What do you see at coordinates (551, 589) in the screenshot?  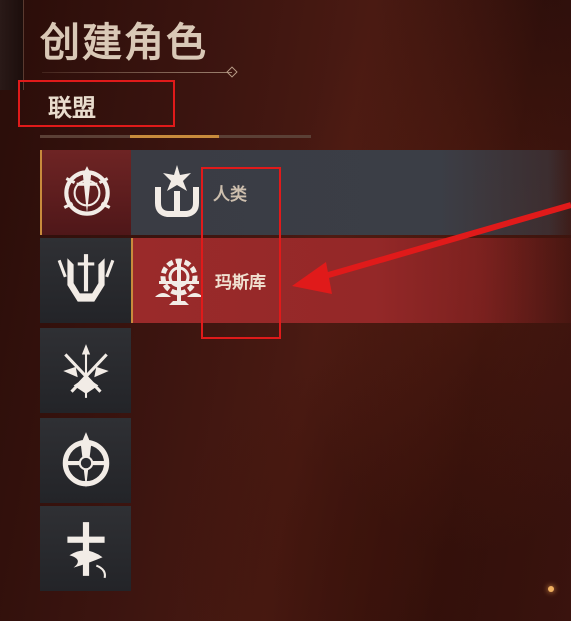 I see `ember-sparkle` at bounding box center [551, 589].